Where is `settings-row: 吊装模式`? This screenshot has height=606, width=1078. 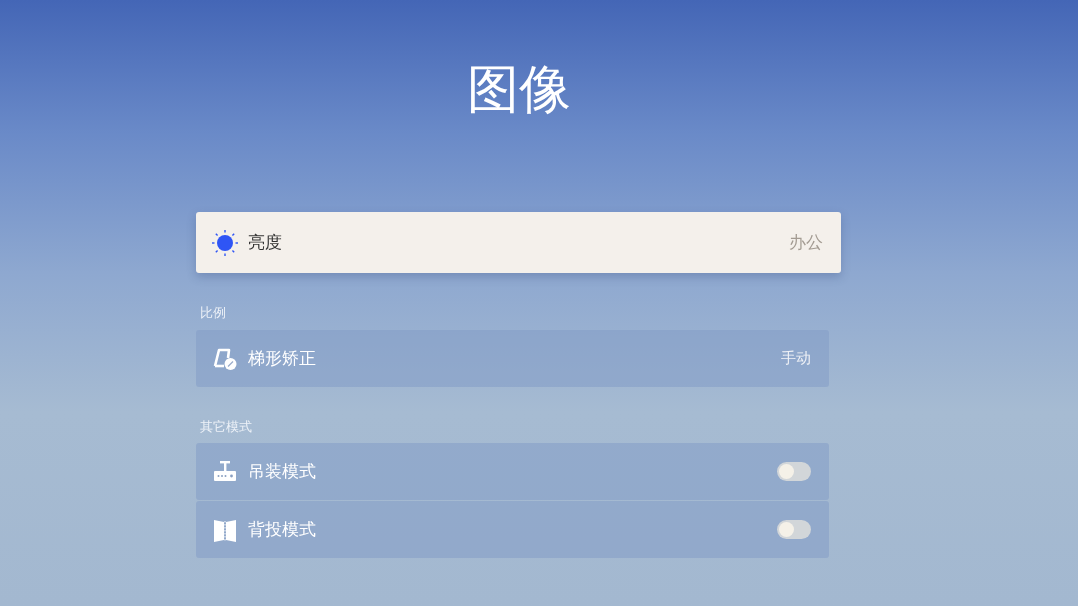
settings-row: 吊装模式 is located at coordinates (512, 472).